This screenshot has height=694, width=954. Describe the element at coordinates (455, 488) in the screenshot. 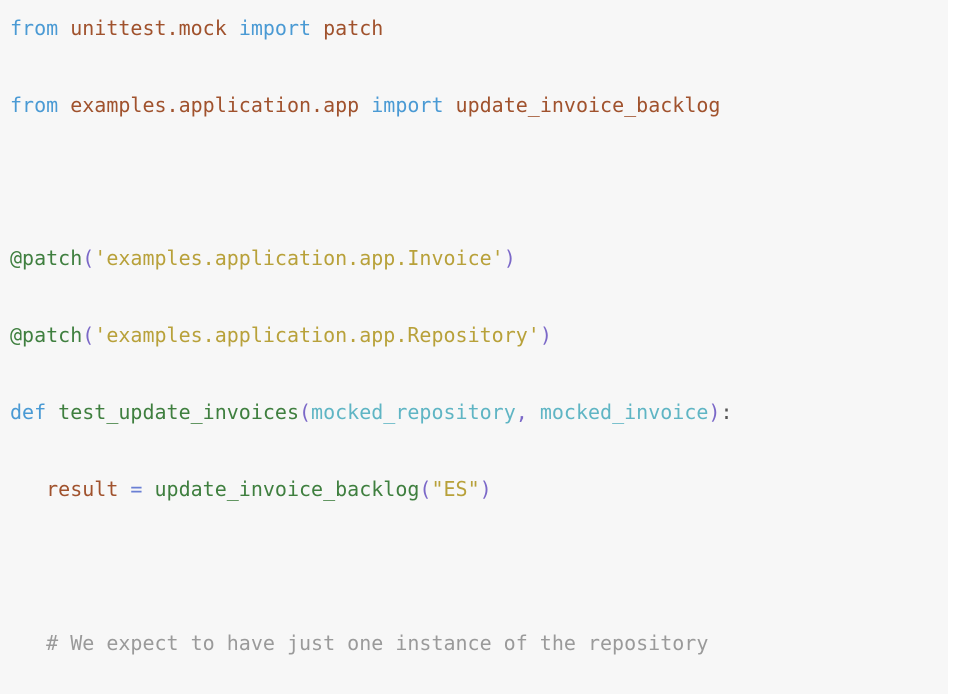

I see `code-token-str: "ES"` at that location.